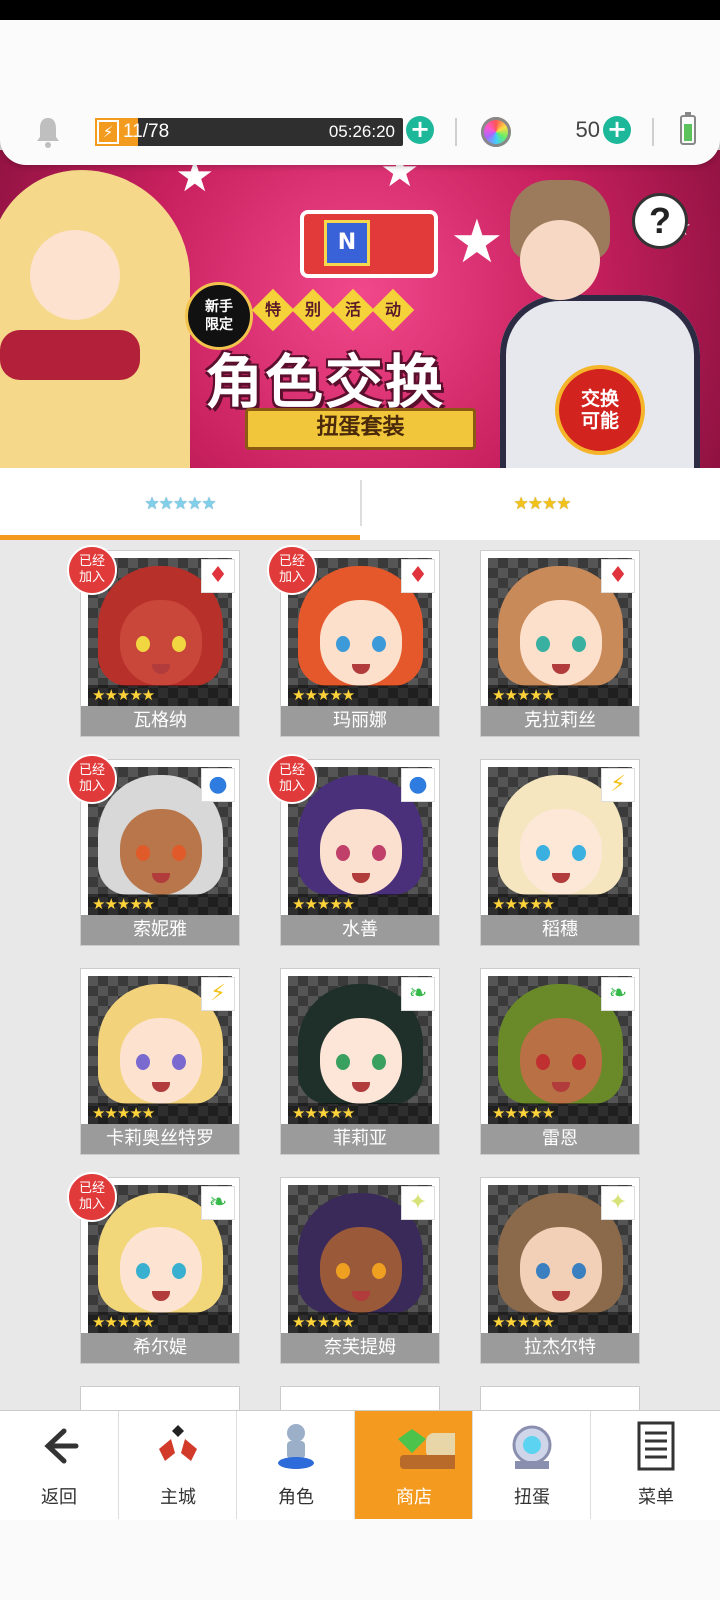 The image size is (720, 1600). Describe the element at coordinates (153, 641) in the screenshot. I see `character-card: ★★★★★ ♦ 瓦格纳 已经 加入` at that location.